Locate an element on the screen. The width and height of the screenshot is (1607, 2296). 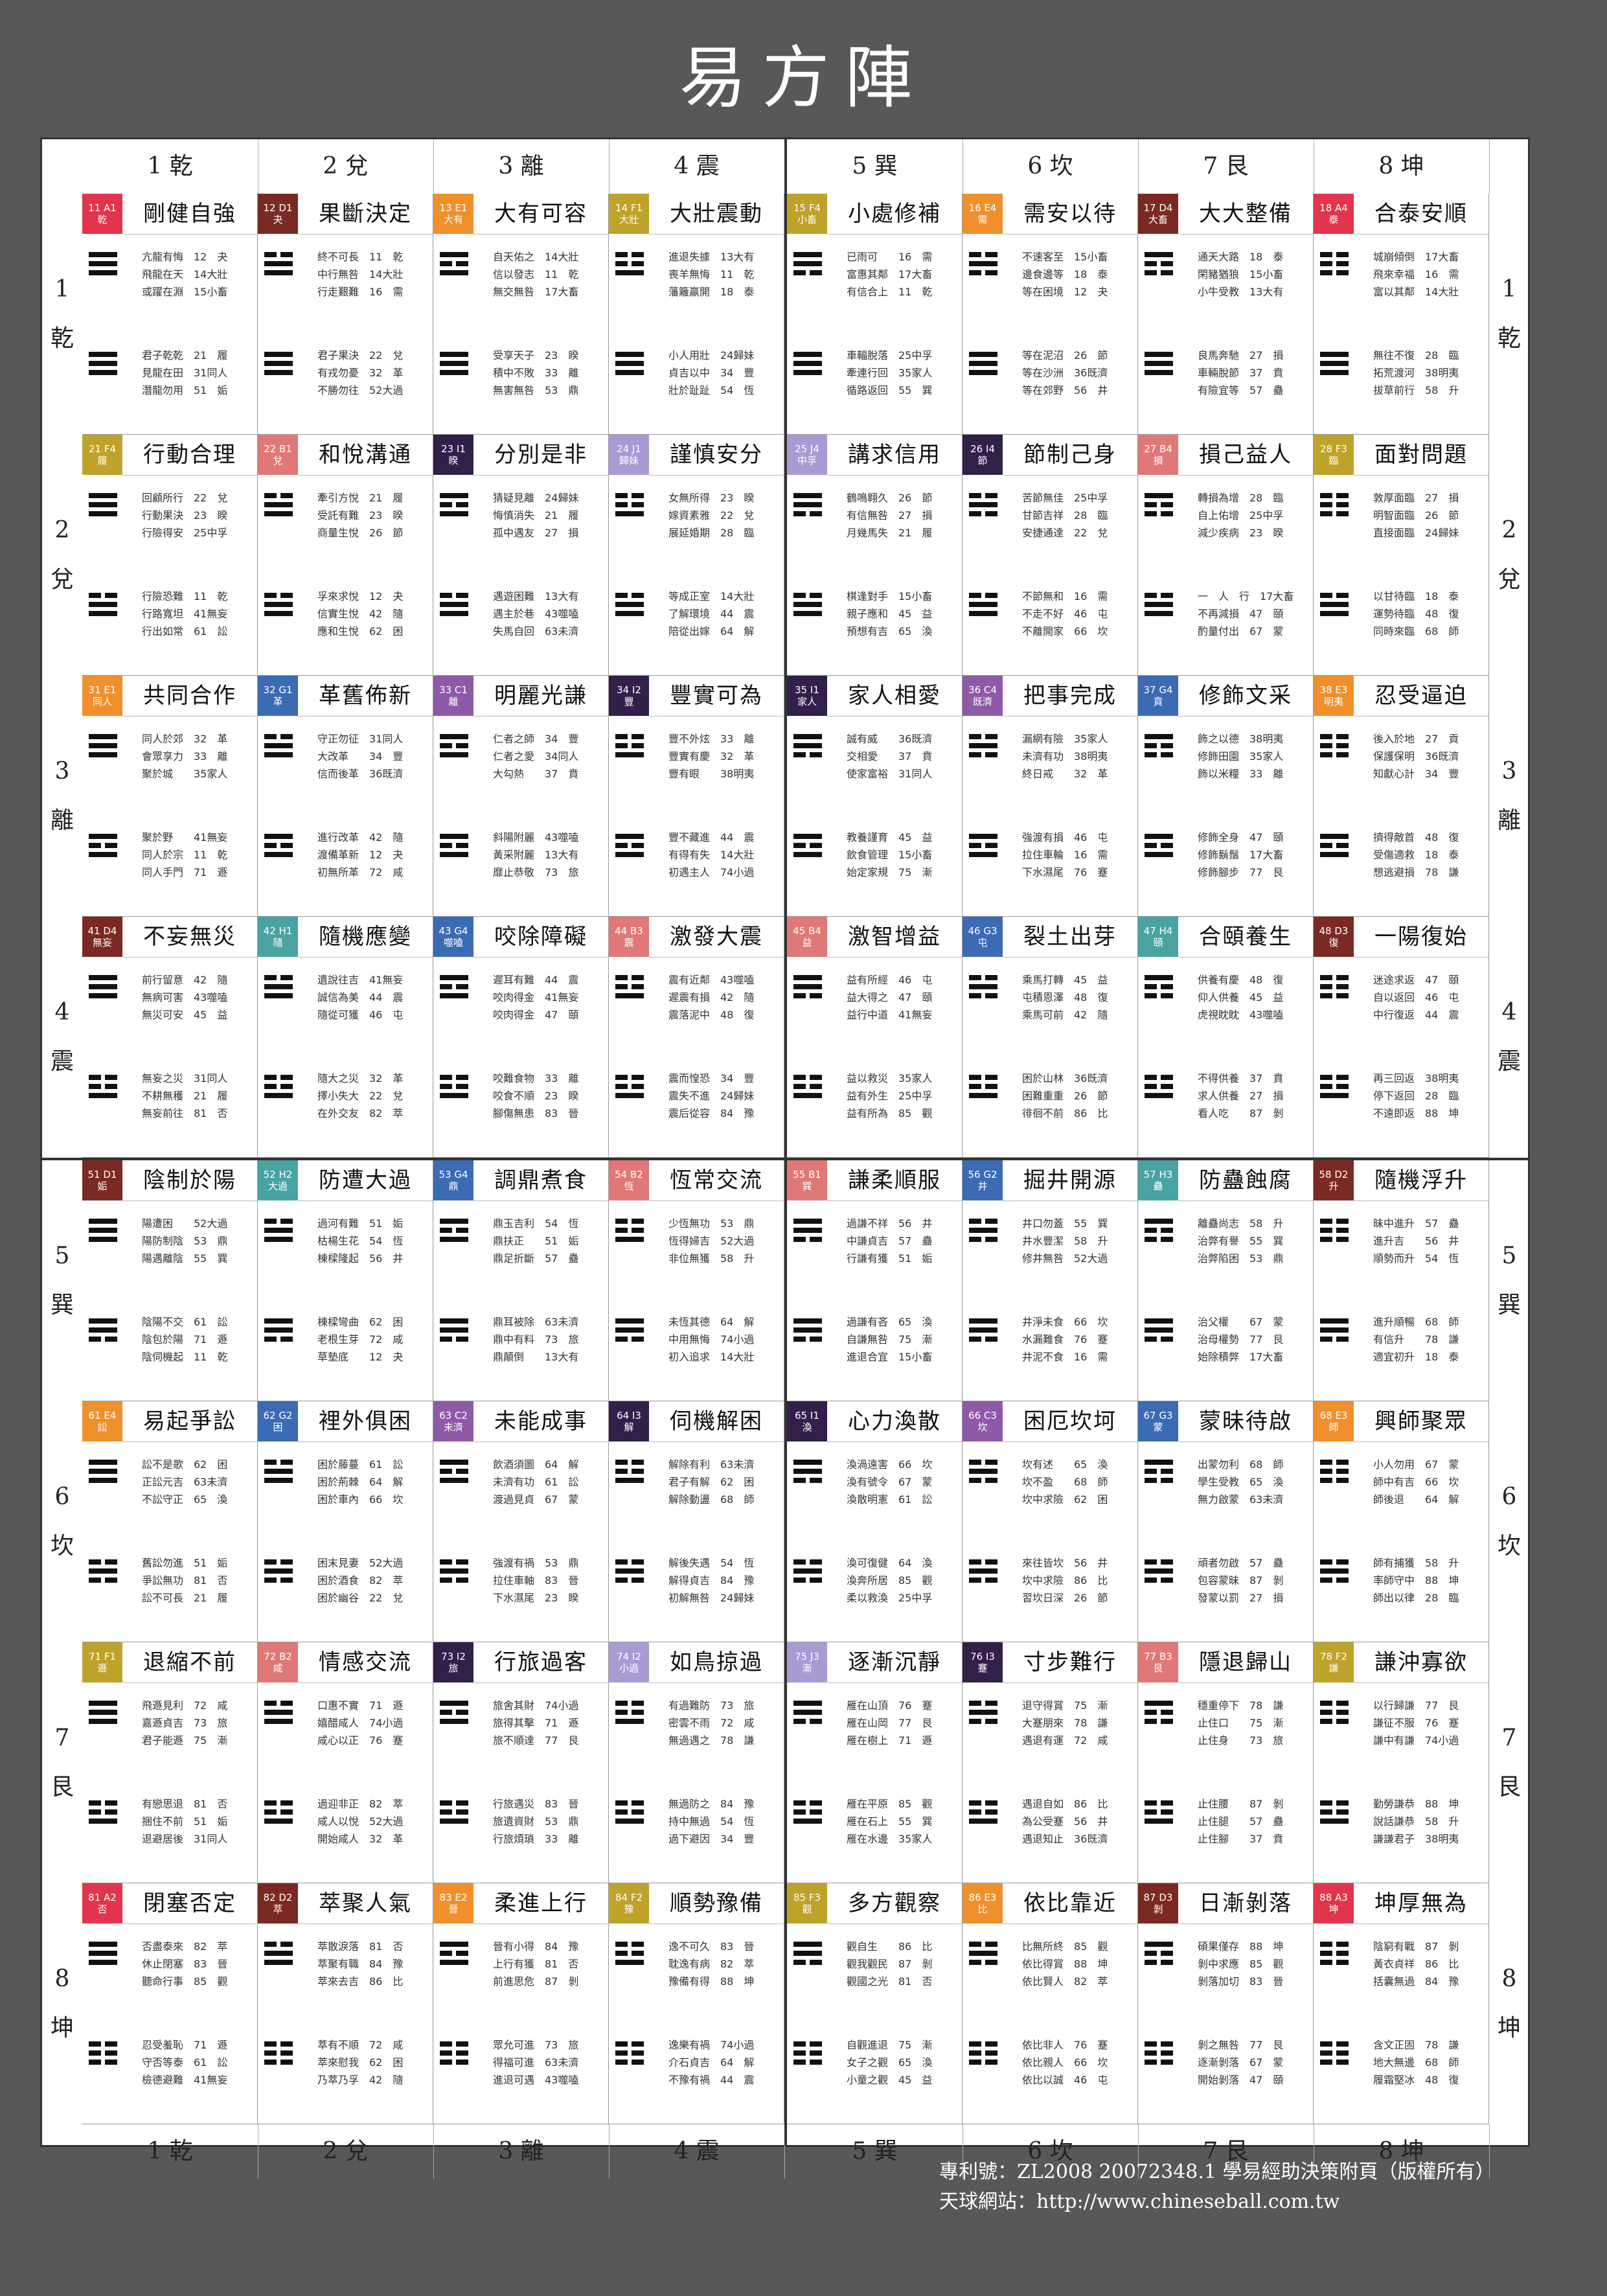
line-text: 遇退知止 36既濟 is located at coordinates (1065, 1839).